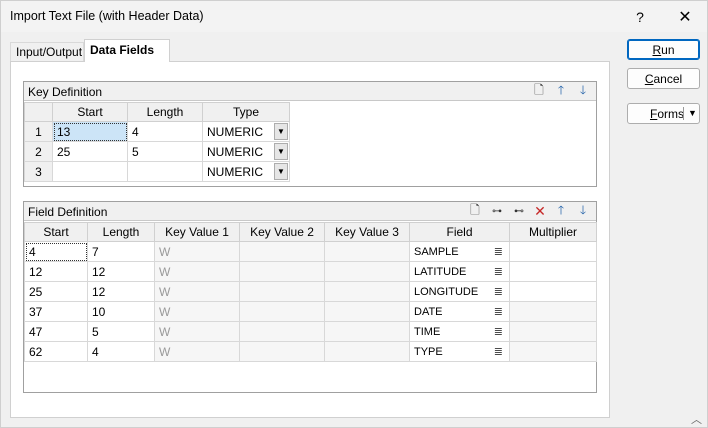  What do you see at coordinates (519, 211) in the screenshot?
I see `add-row-icon: ⊷` at bounding box center [519, 211].